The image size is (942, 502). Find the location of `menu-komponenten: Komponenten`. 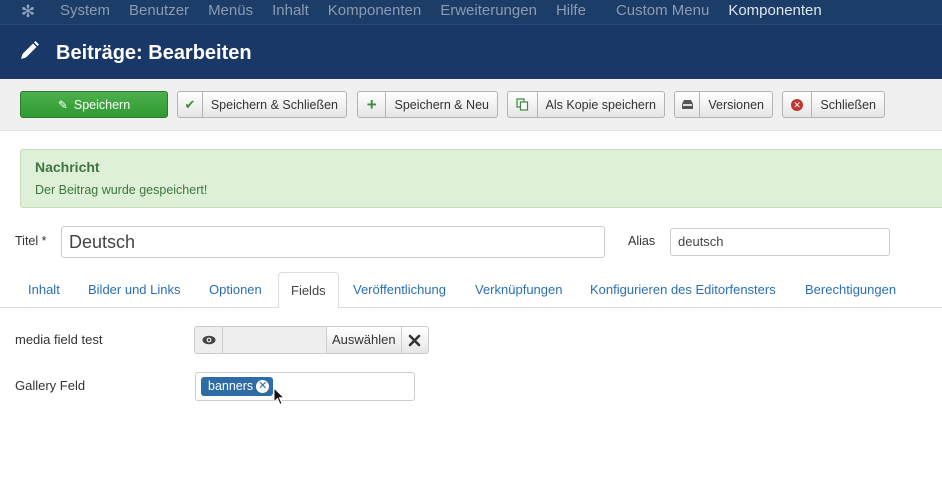

menu-komponenten: Komponenten is located at coordinates (374, 12).